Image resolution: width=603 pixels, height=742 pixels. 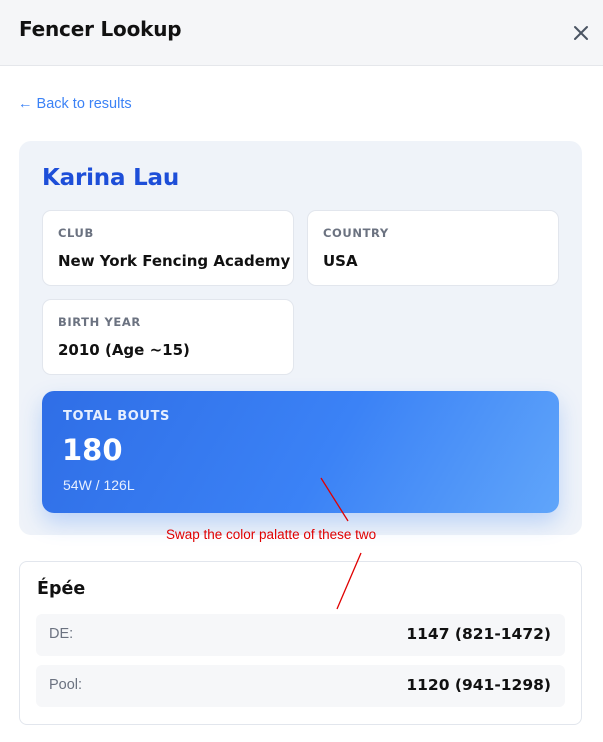 I want to click on de-rating: 1147 (821-1472), so click(x=478, y=634).